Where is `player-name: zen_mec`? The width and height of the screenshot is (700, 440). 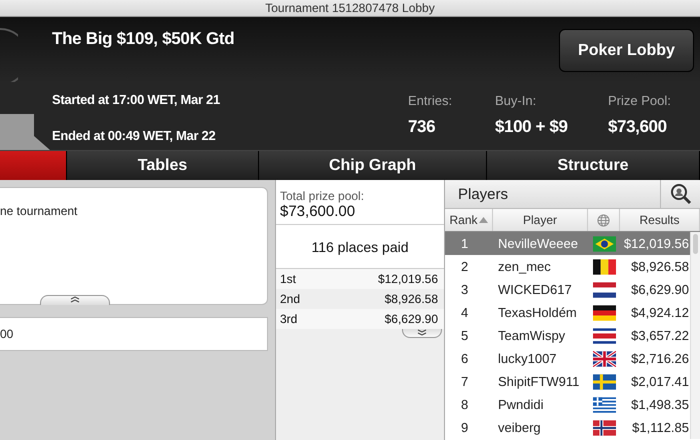
player-name: zen_mec is located at coordinates (524, 266).